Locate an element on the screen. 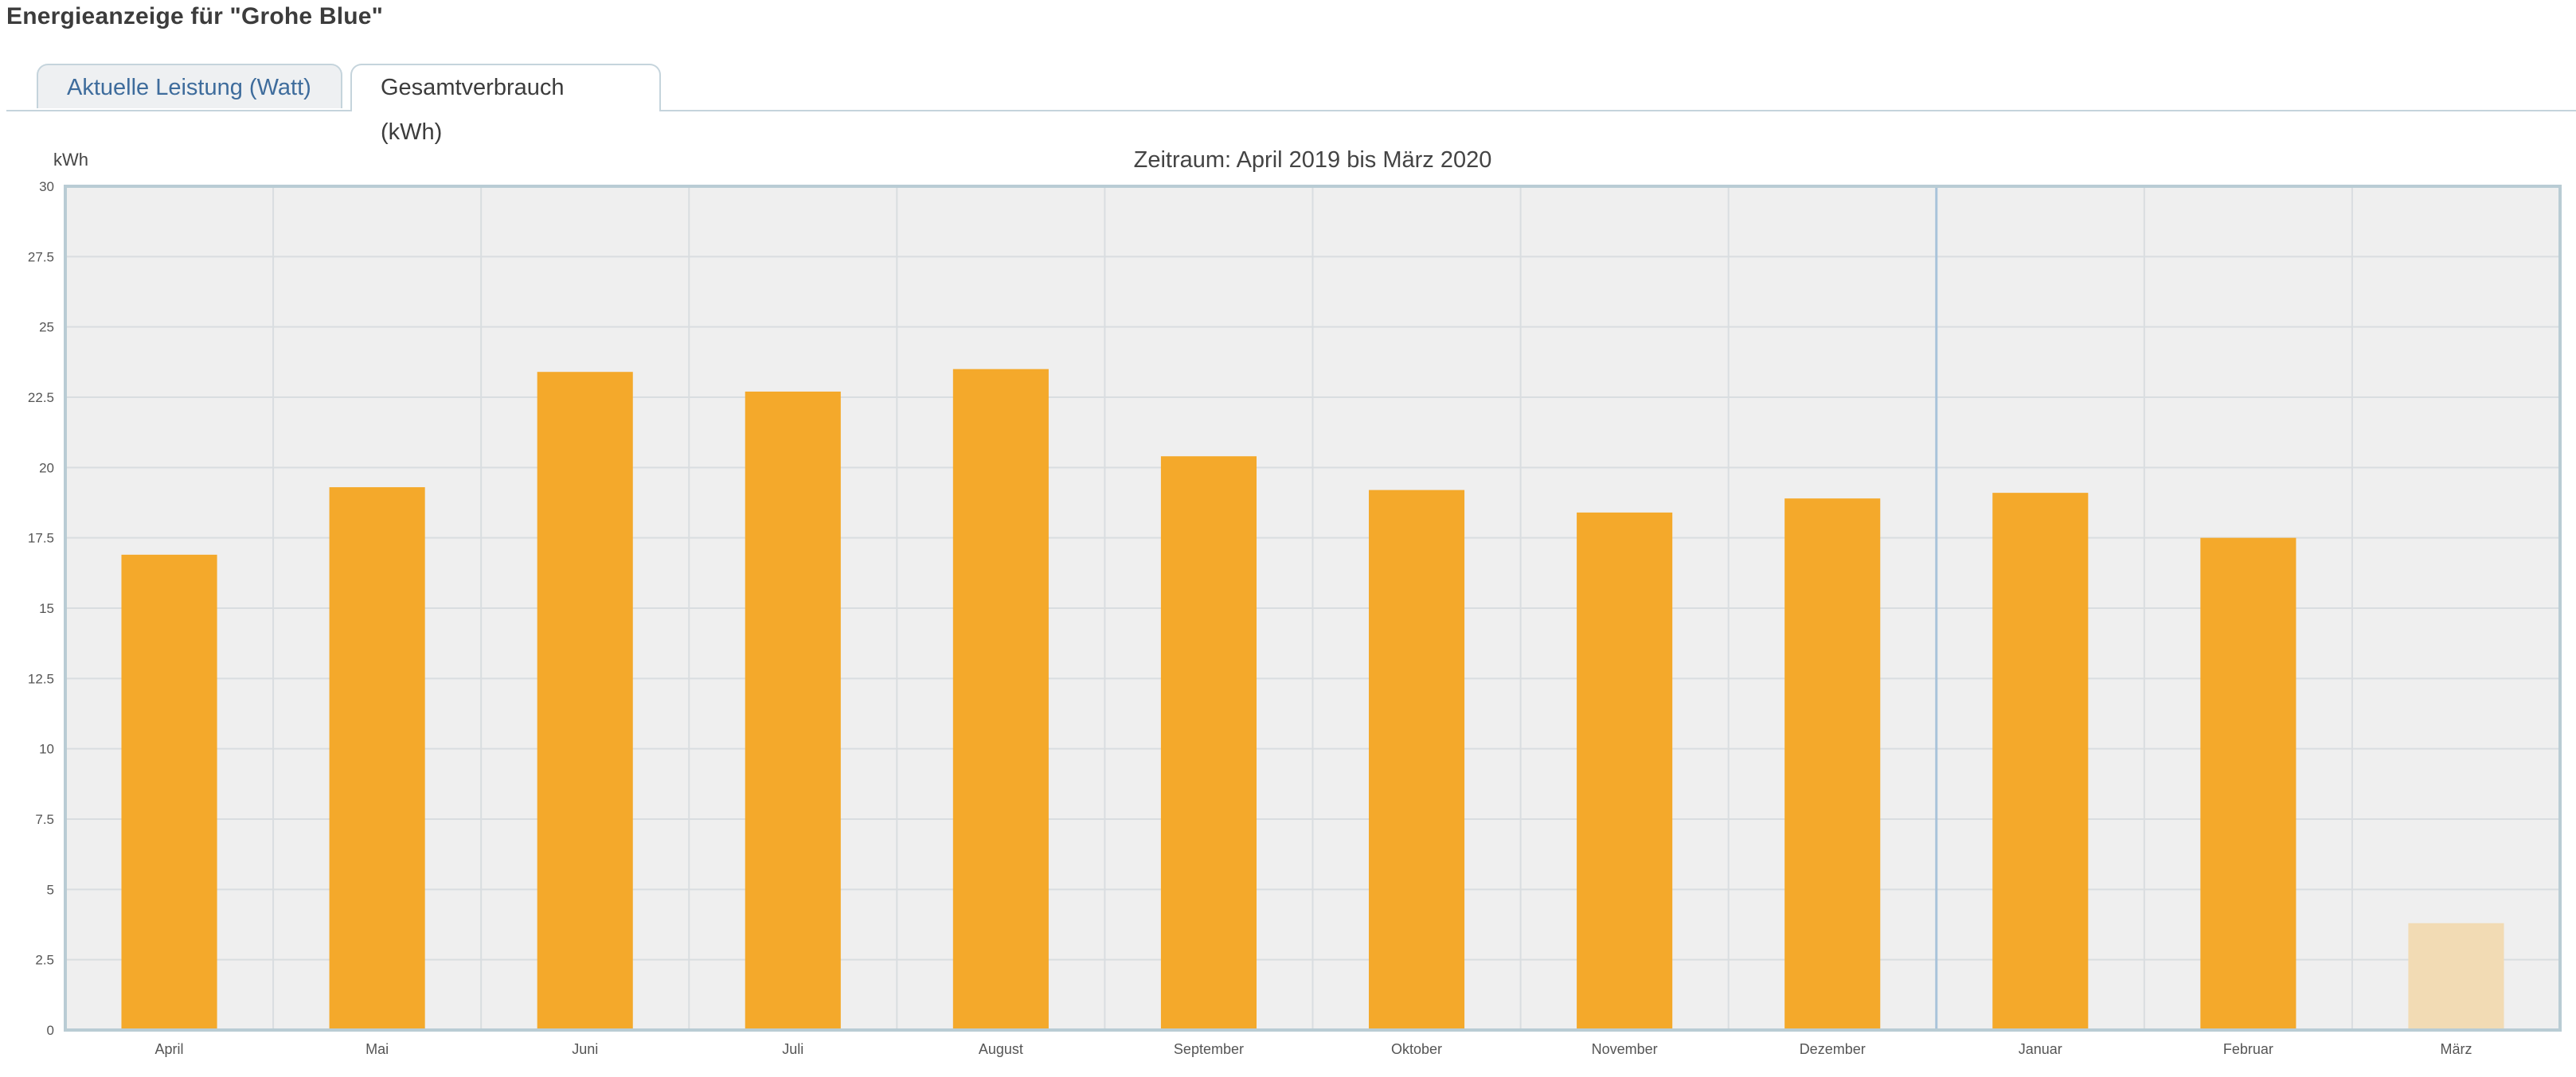  bar-september is located at coordinates (1208, 743).